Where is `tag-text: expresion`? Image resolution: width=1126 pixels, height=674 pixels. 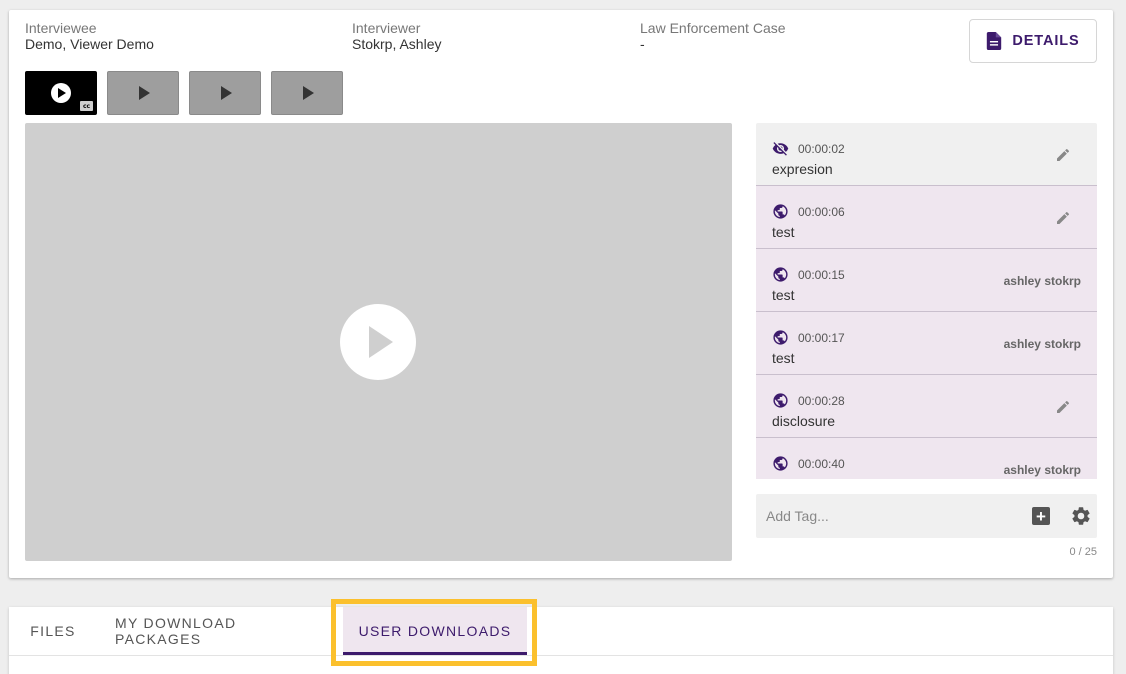
tag-text: expresion is located at coordinates (802, 169).